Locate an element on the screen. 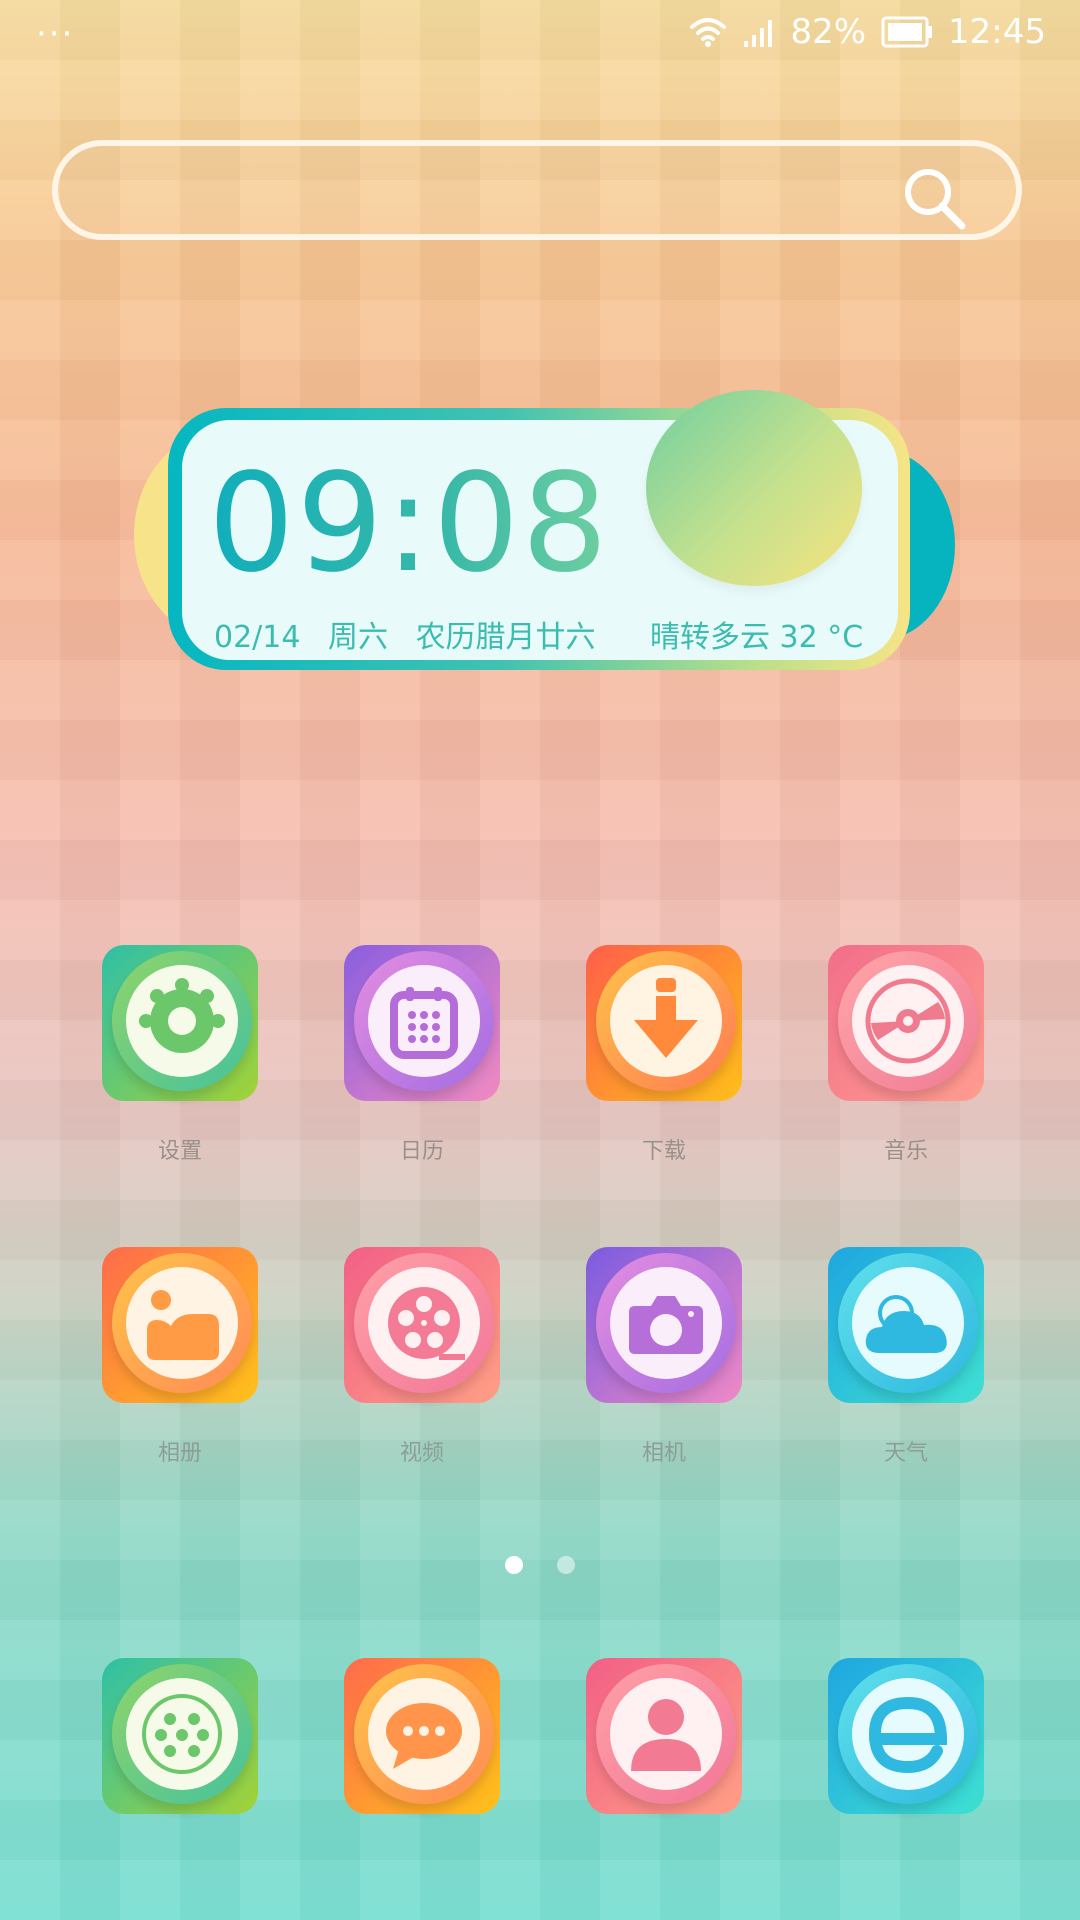 The height and width of the screenshot is (1920, 1080). battery-percent: 82% is located at coordinates (828, 32).